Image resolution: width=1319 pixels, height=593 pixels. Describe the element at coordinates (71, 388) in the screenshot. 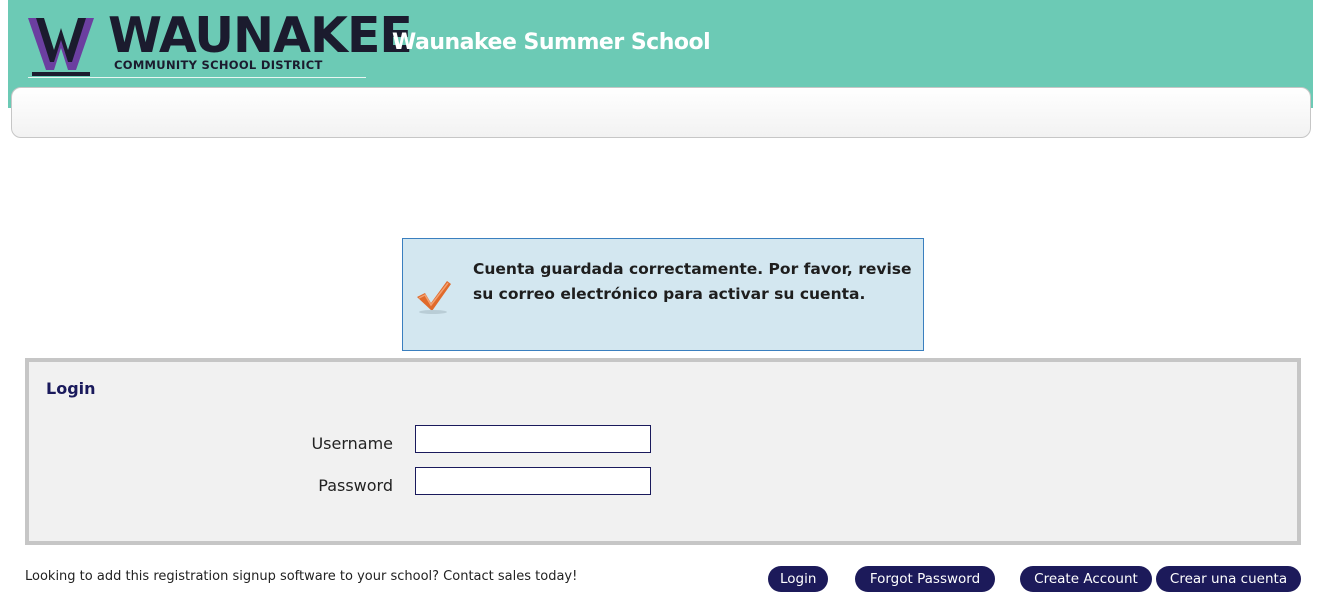

I see `login-title: Login` at that location.